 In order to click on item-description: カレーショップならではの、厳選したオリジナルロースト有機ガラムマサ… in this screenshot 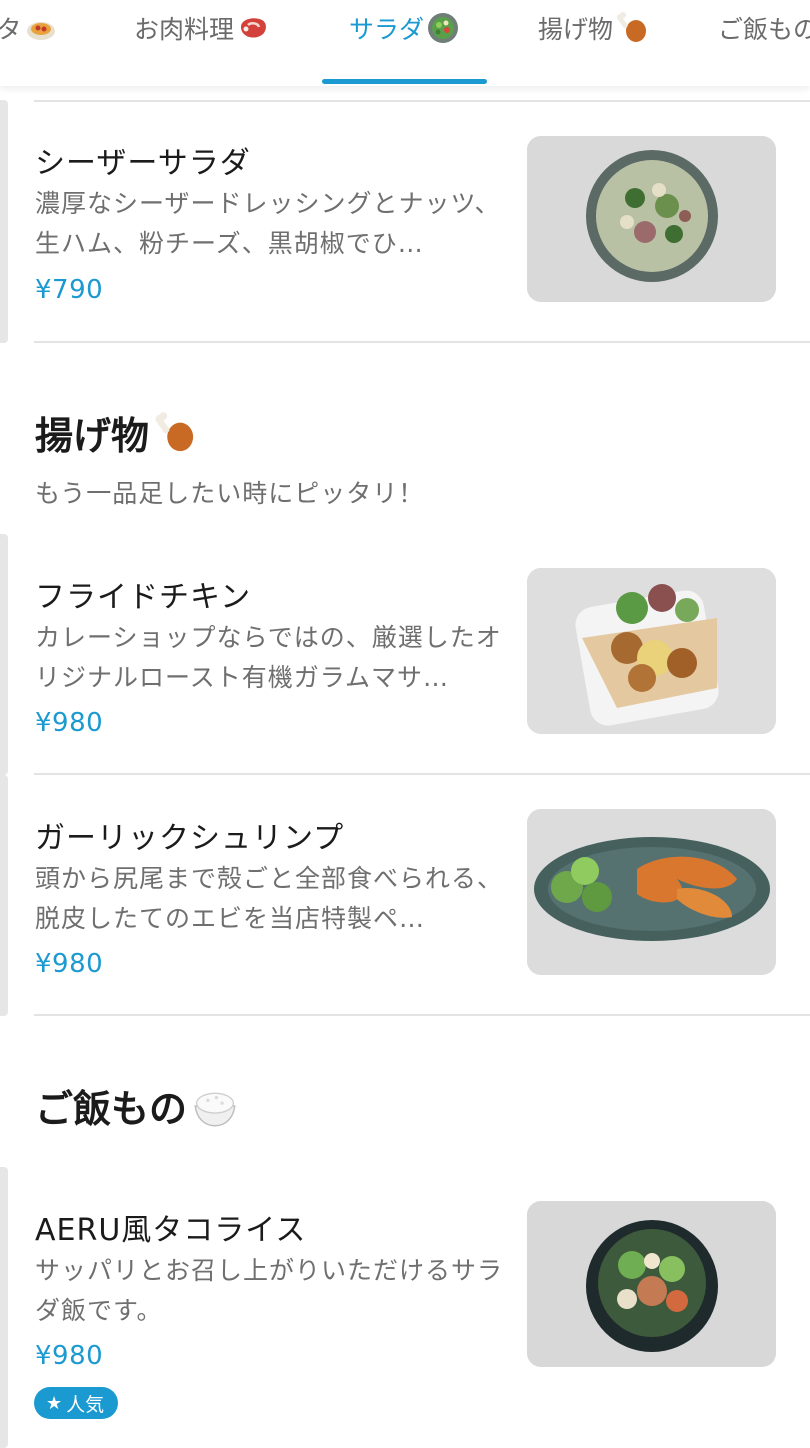, I will do `click(268, 657)`.